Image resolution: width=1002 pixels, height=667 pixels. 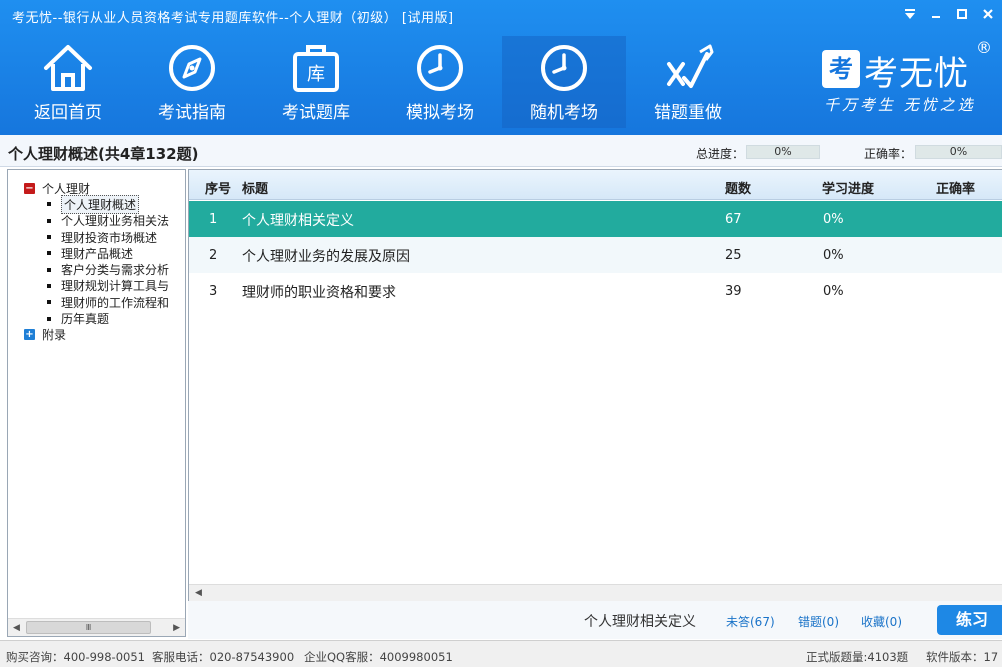 What do you see at coordinates (881, 621) in the screenshot?
I see `favorites-link: 收藏(0)` at bounding box center [881, 621].